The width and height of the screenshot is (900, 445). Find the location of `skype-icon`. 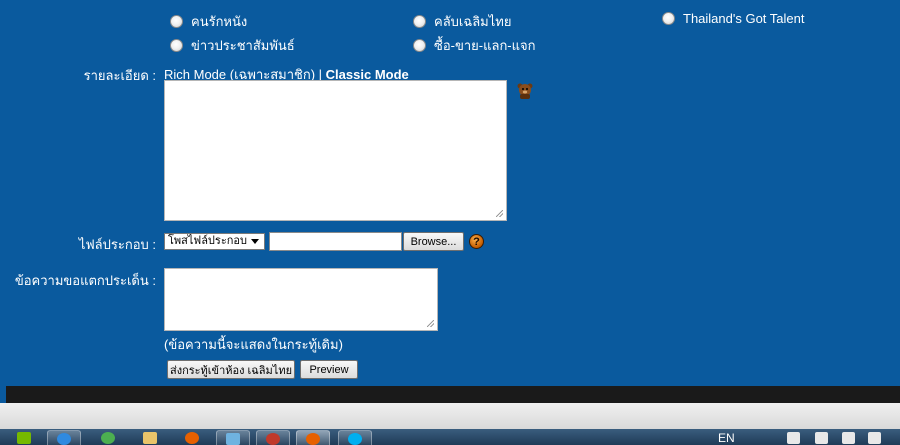

skype-icon is located at coordinates (355, 439).